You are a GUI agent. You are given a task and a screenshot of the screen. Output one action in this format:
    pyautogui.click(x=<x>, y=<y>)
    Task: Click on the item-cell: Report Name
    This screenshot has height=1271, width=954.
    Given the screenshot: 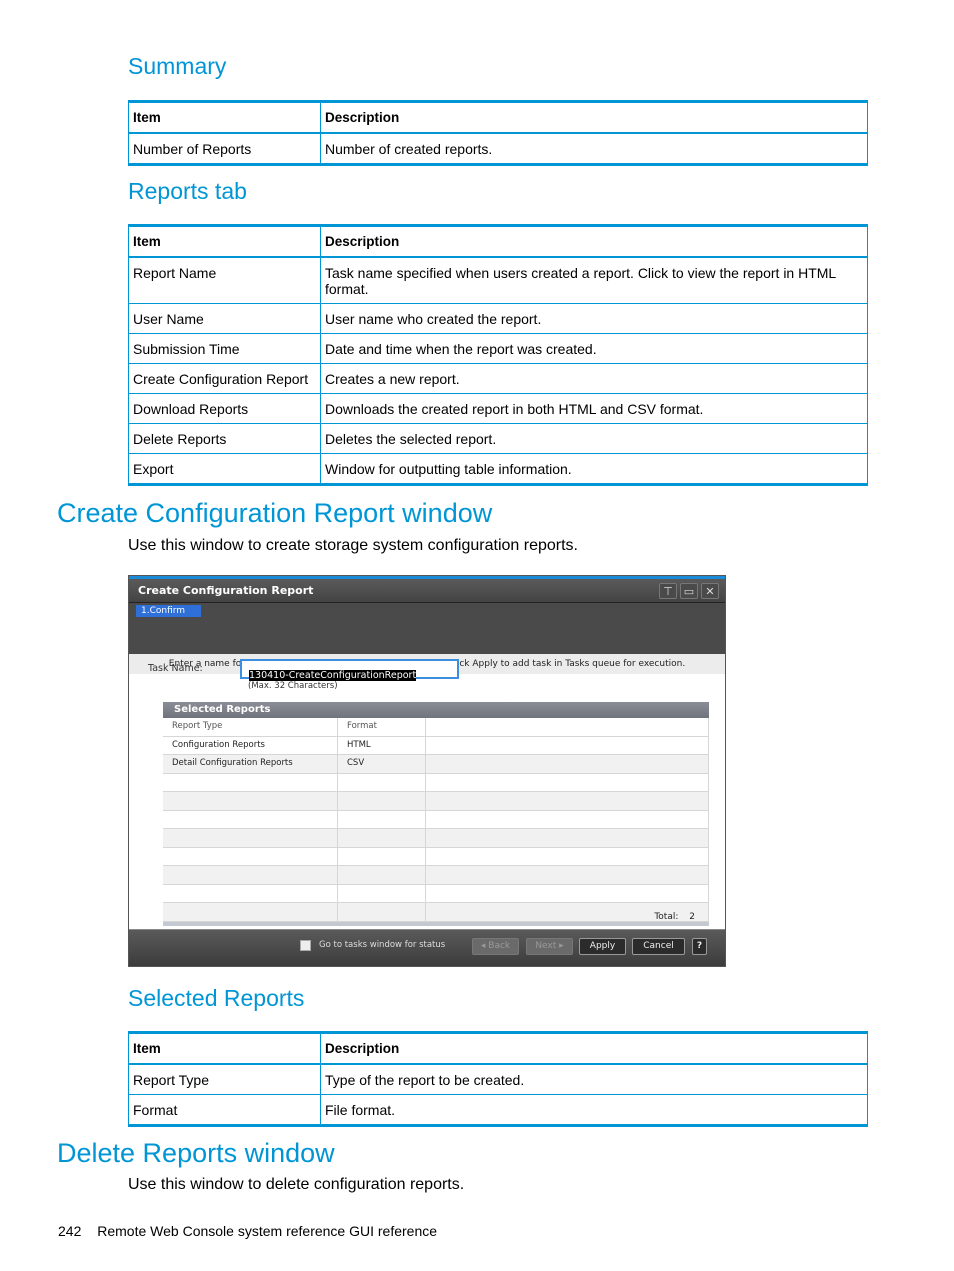 What is the action you would take?
    pyautogui.click(x=224, y=280)
    